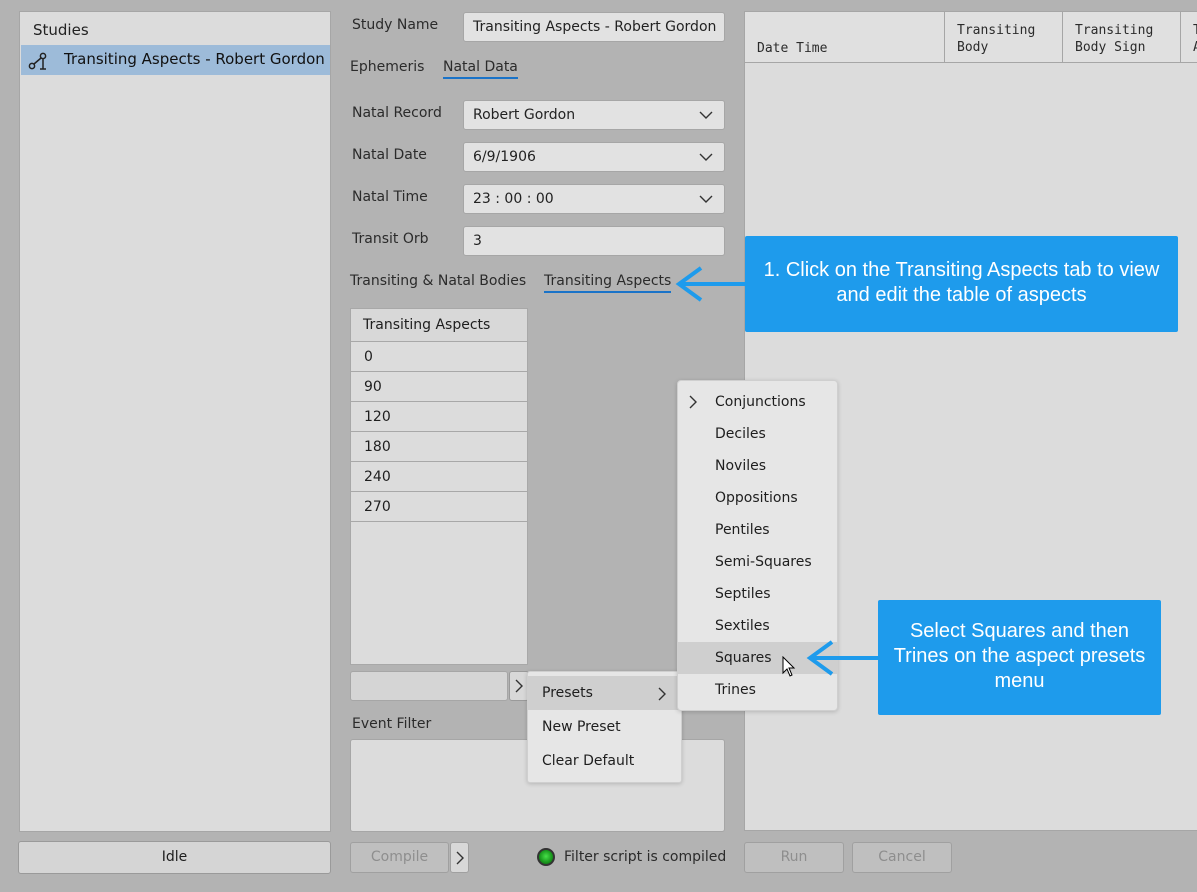 Image resolution: width=1197 pixels, height=892 pixels. What do you see at coordinates (757, 594) in the screenshot?
I see `submenu-item-septiles: Septiles` at bounding box center [757, 594].